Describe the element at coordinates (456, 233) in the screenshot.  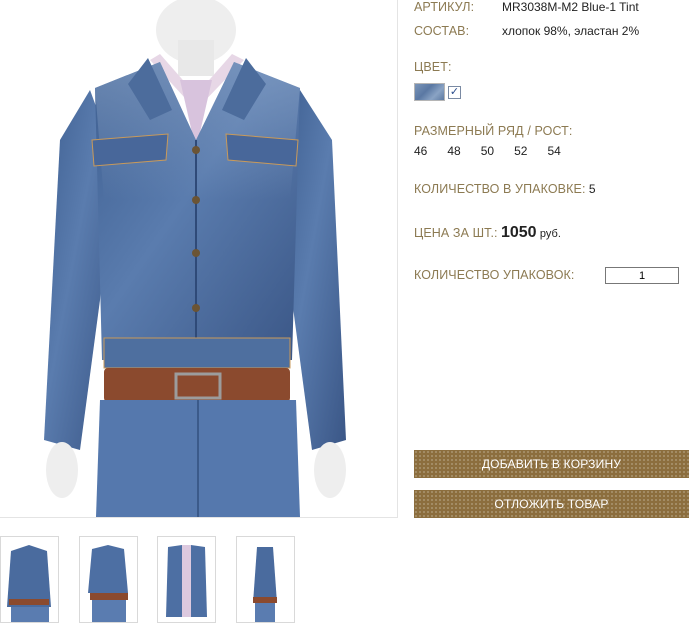
I see `price-label: ЦЕНА ЗА ШТ.:` at that location.